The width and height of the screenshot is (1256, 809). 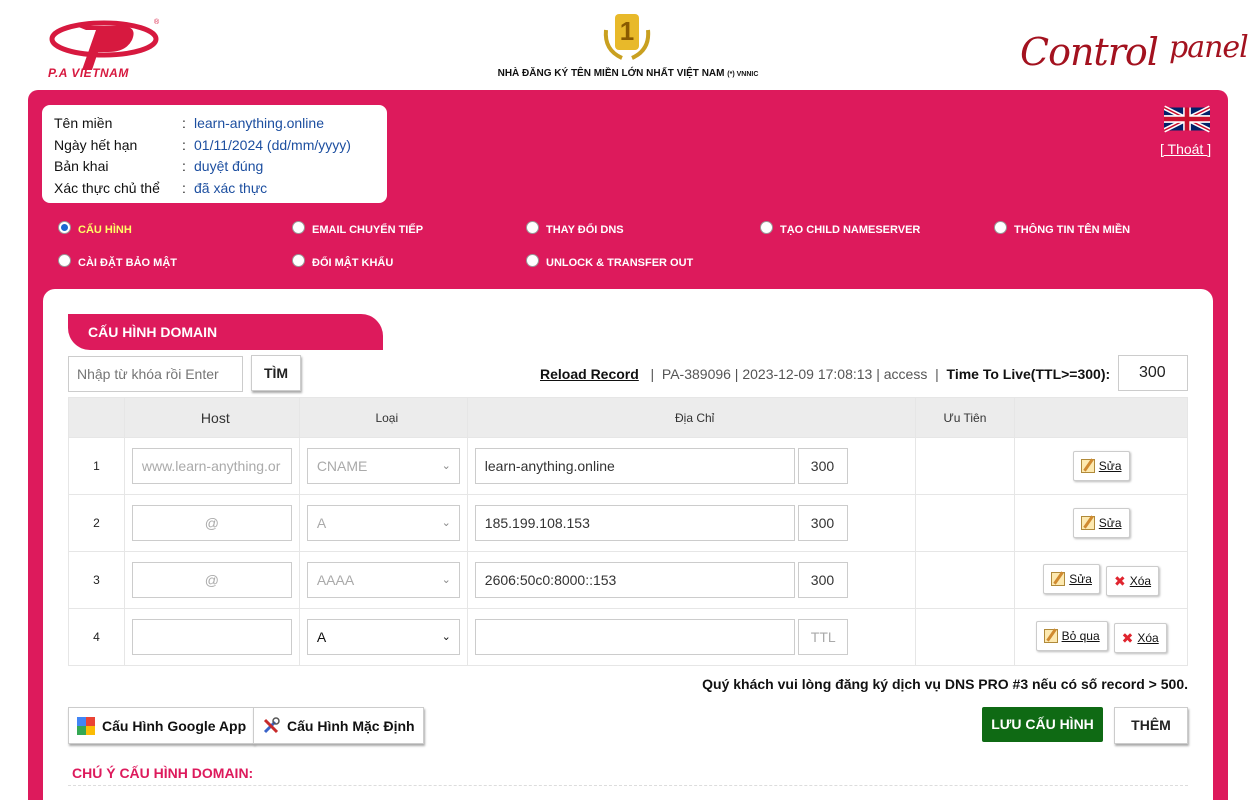 What do you see at coordinates (96, 417) in the screenshot?
I see `col-num` at bounding box center [96, 417].